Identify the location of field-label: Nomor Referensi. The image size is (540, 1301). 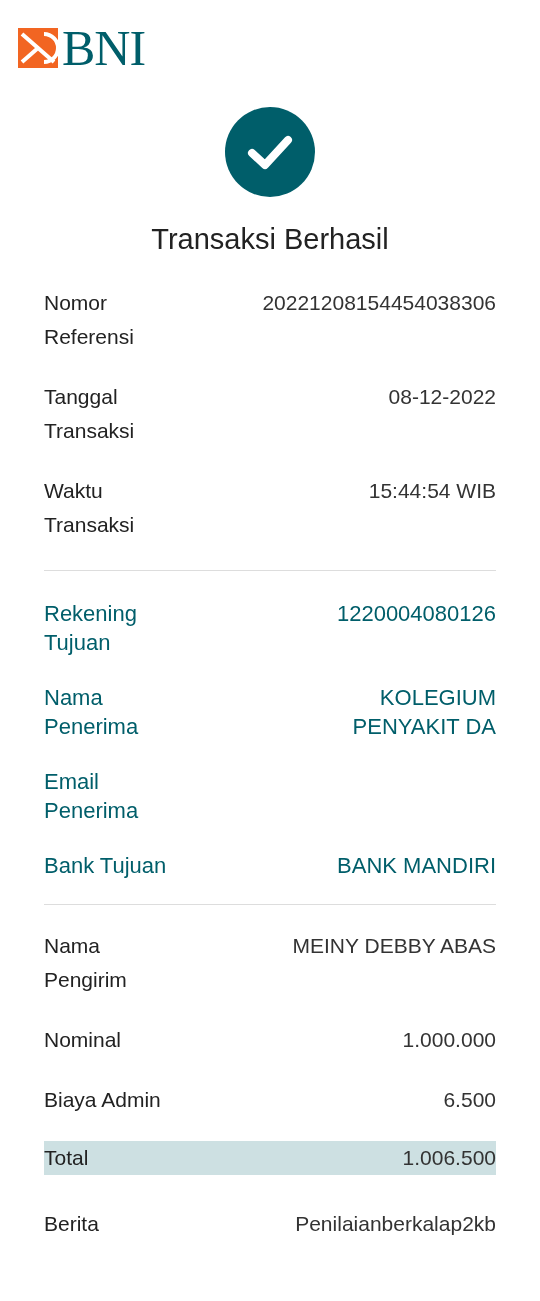
(89, 320).